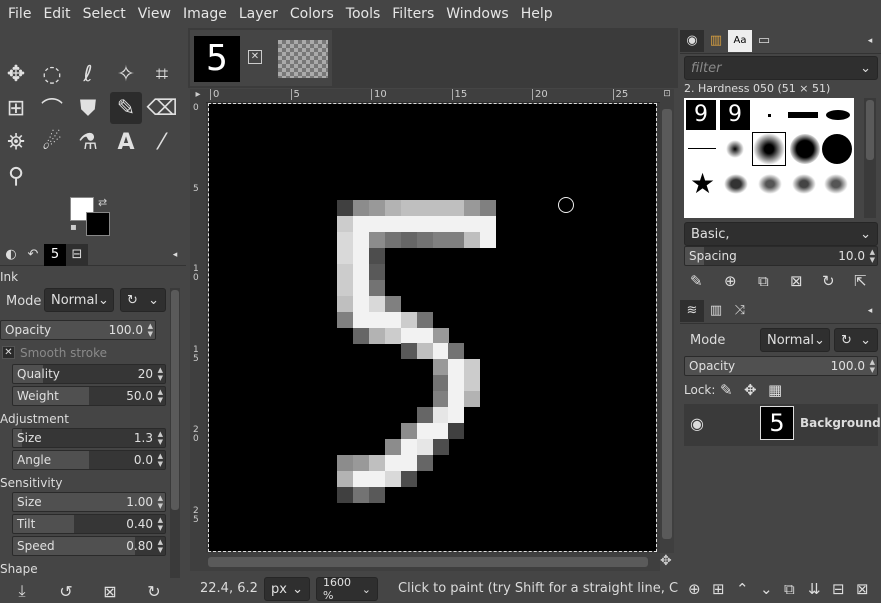  What do you see at coordinates (716, 311) in the screenshot?
I see `channels-tab-icon: ▥` at bounding box center [716, 311].